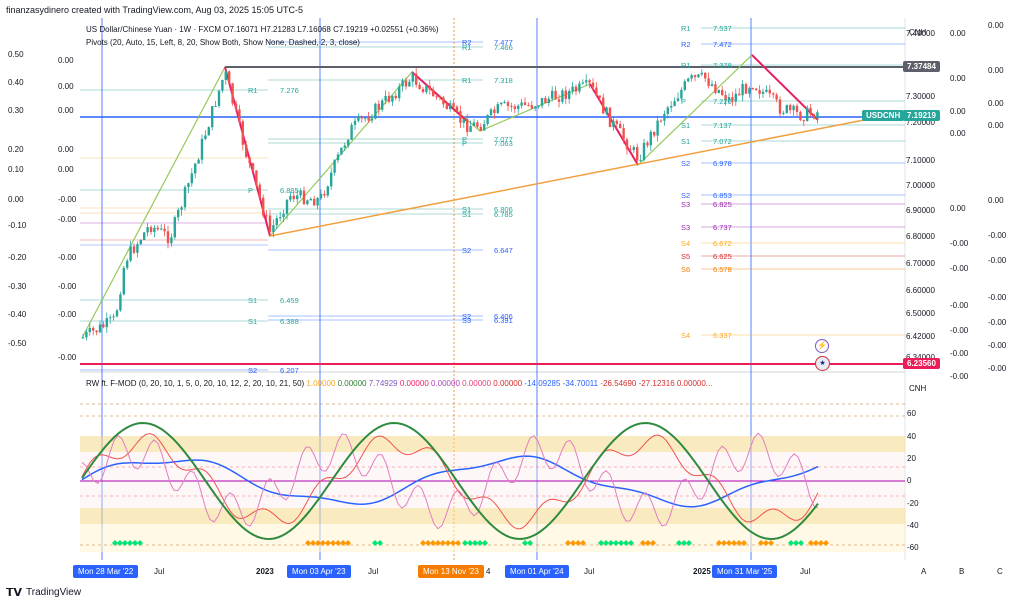 The height and width of the screenshot is (604, 1024). What do you see at coordinates (961, 571) in the screenshot?
I see `scale-button: B` at bounding box center [961, 571].